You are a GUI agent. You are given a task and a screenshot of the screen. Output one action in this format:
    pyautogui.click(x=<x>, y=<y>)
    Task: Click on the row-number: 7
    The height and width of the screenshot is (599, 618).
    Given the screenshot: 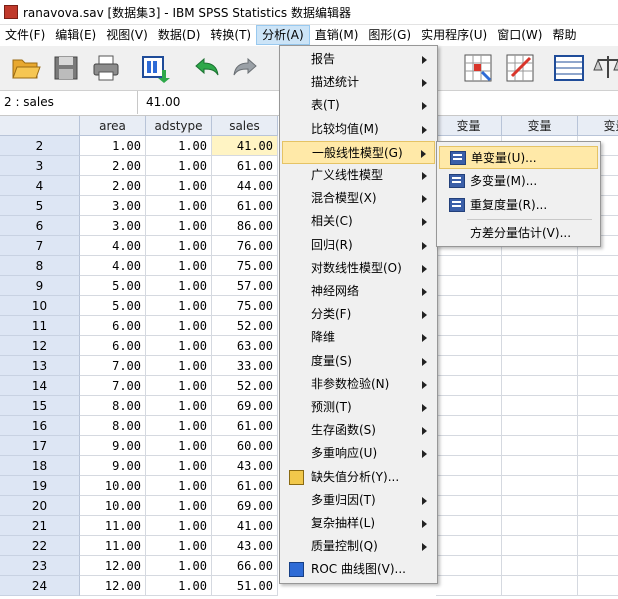 What is the action you would take?
    pyautogui.click(x=40, y=246)
    